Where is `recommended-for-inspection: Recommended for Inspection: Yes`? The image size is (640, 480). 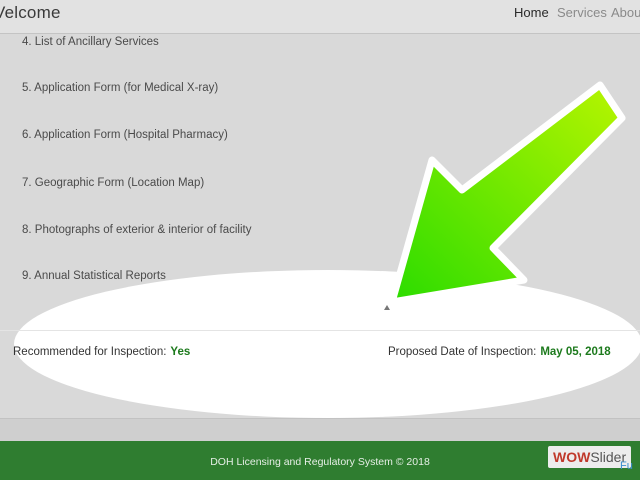
recommended-for-inspection: Recommended for Inspection: Yes is located at coordinates (101, 352).